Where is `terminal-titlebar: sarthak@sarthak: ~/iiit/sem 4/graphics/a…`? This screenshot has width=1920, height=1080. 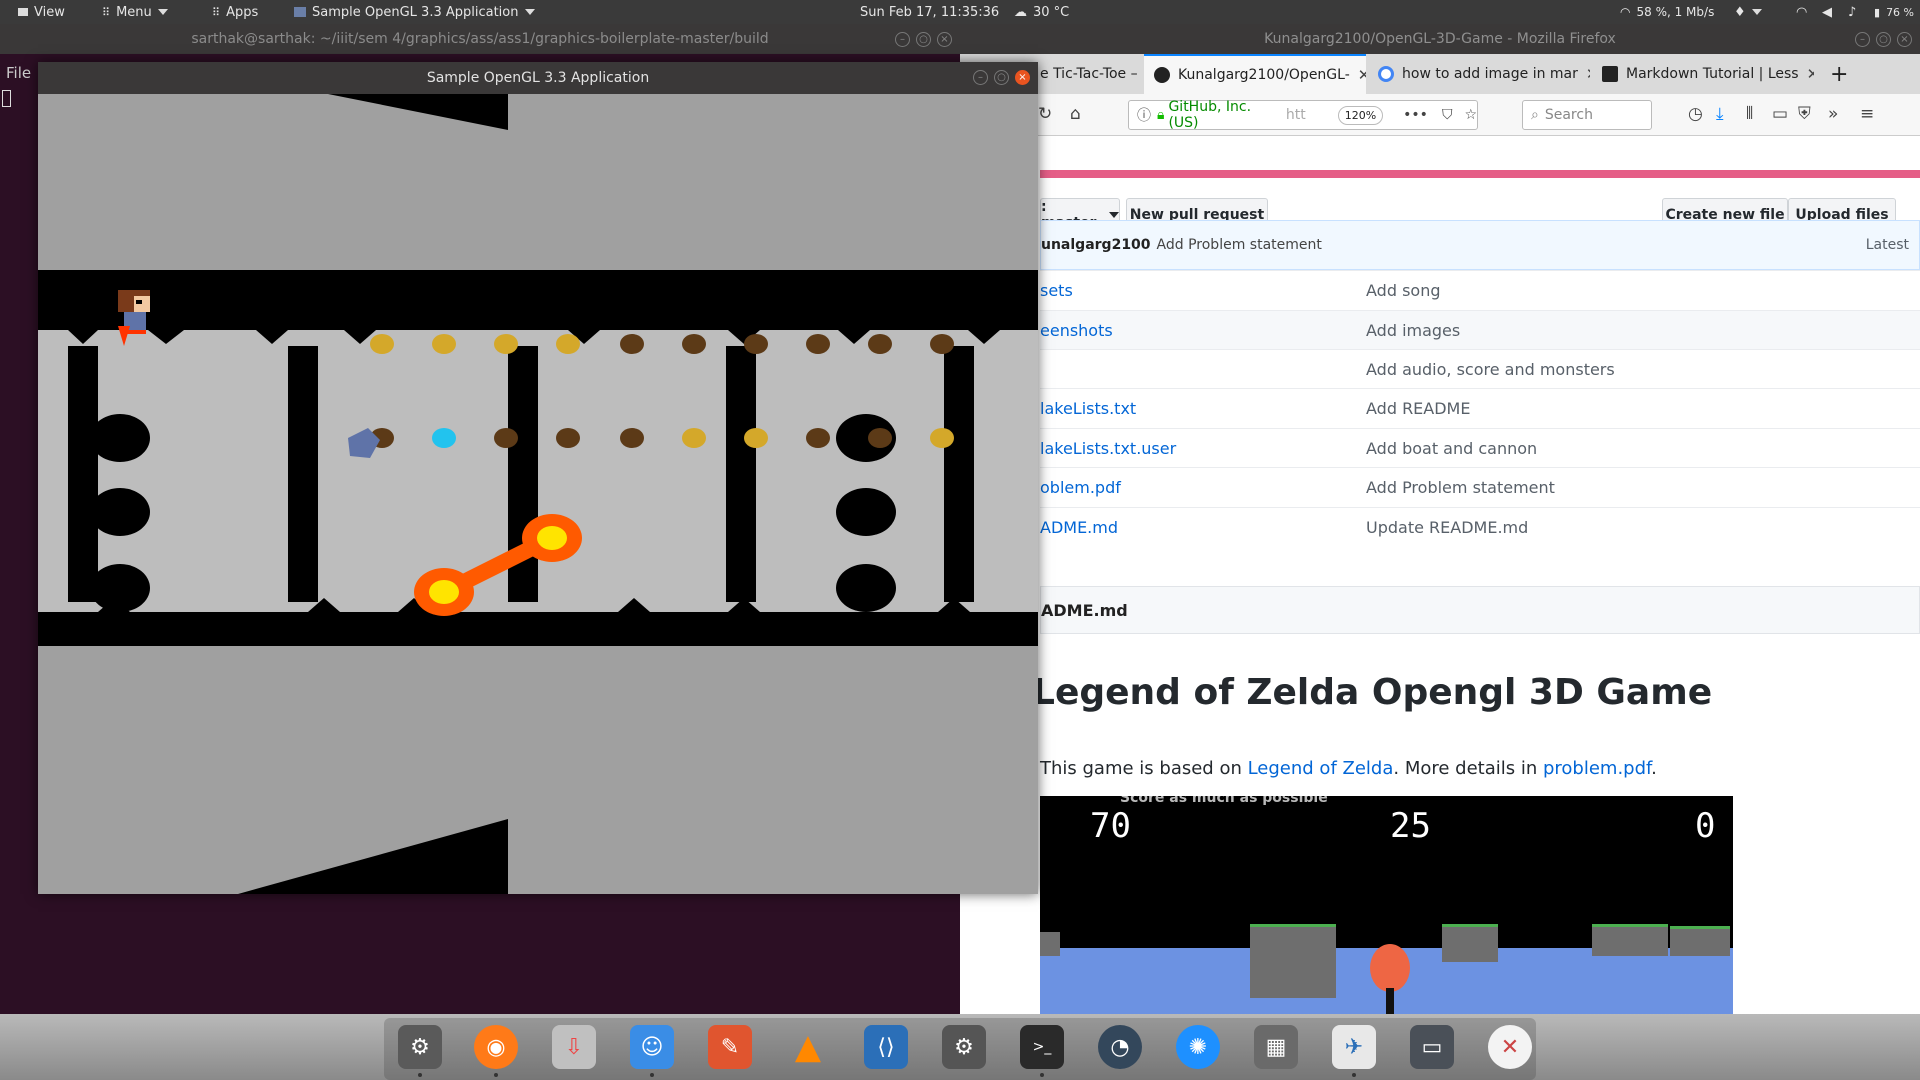 terminal-titlebar: sarthak@sarthak: ~/iiit/sem 4/graphics/a… is located at coordinates (480, 39).